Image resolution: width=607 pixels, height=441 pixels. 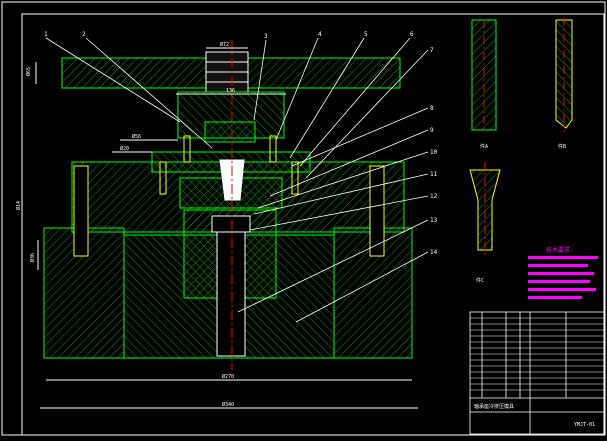 What do you see at coordinates (366, 34) in the screenshot?
I see `callout-5: 5` at bounding box center [366, 34].